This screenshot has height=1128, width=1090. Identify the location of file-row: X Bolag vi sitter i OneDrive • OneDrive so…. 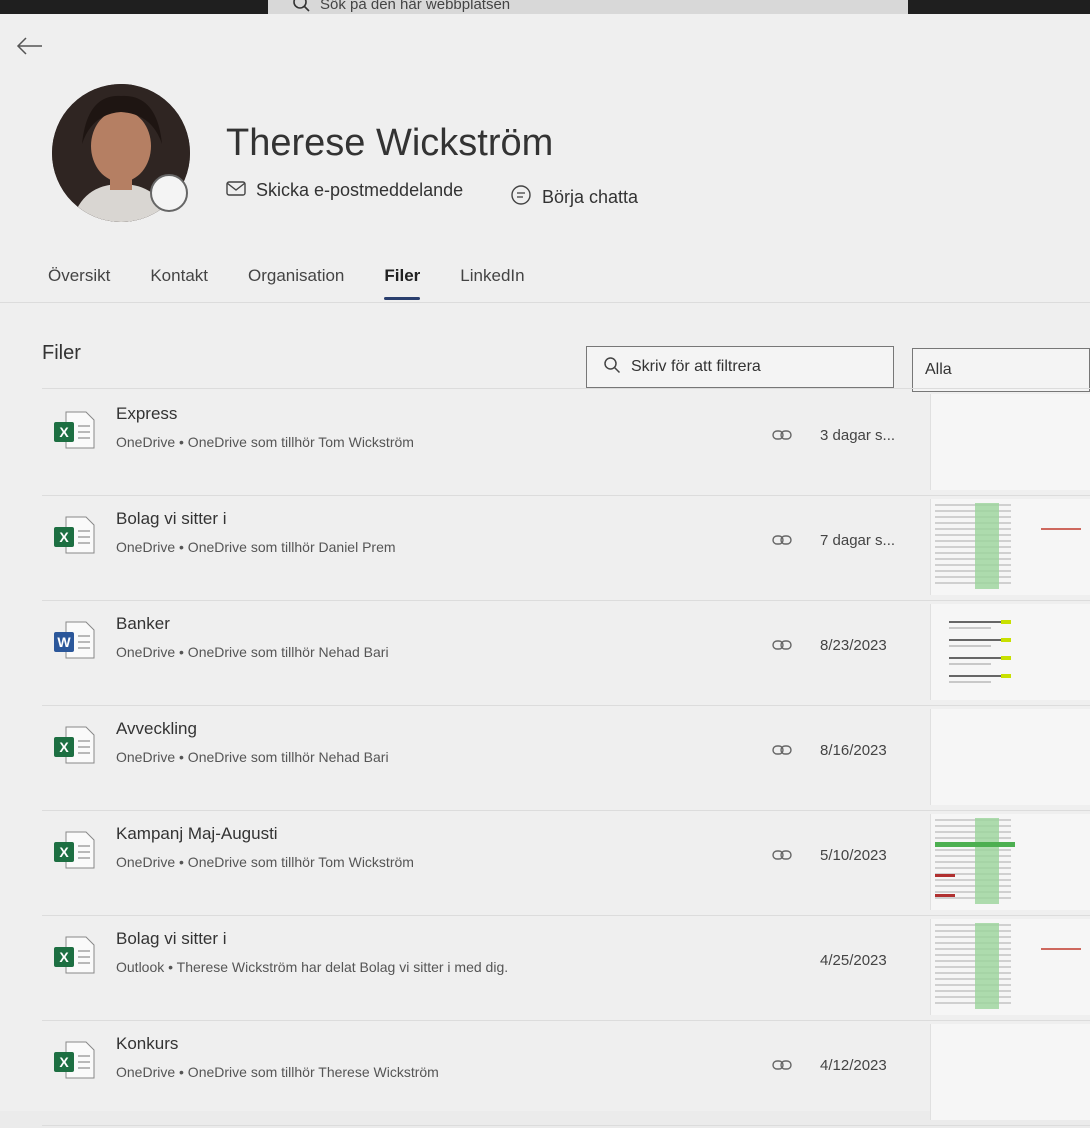
(545, 551).